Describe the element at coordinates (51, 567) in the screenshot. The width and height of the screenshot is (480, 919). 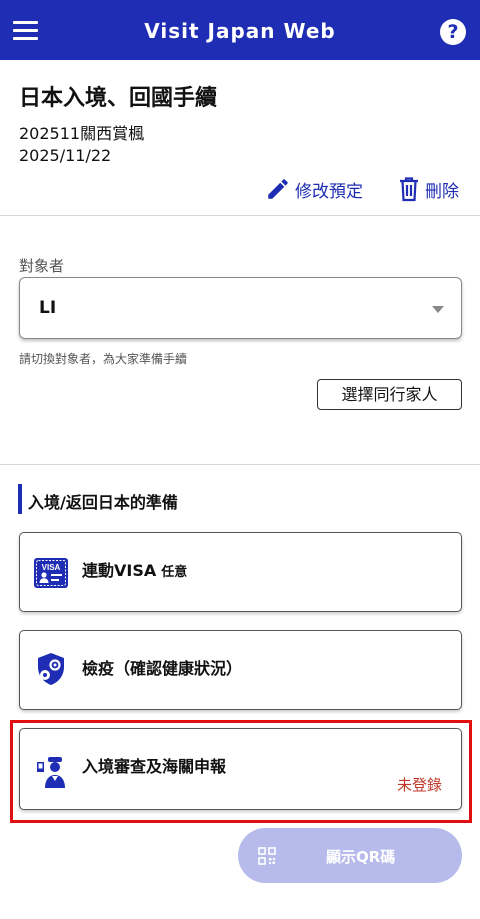
I see `svg-text: VISA` at that location.